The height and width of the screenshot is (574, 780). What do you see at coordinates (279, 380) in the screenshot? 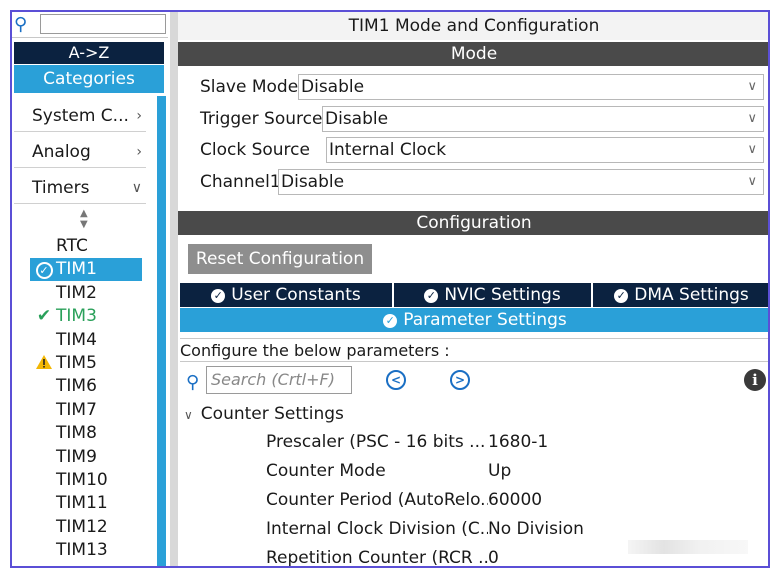
I see `parameter-search-input: Search (Crtl+F)` at bounding box center [279, 380].